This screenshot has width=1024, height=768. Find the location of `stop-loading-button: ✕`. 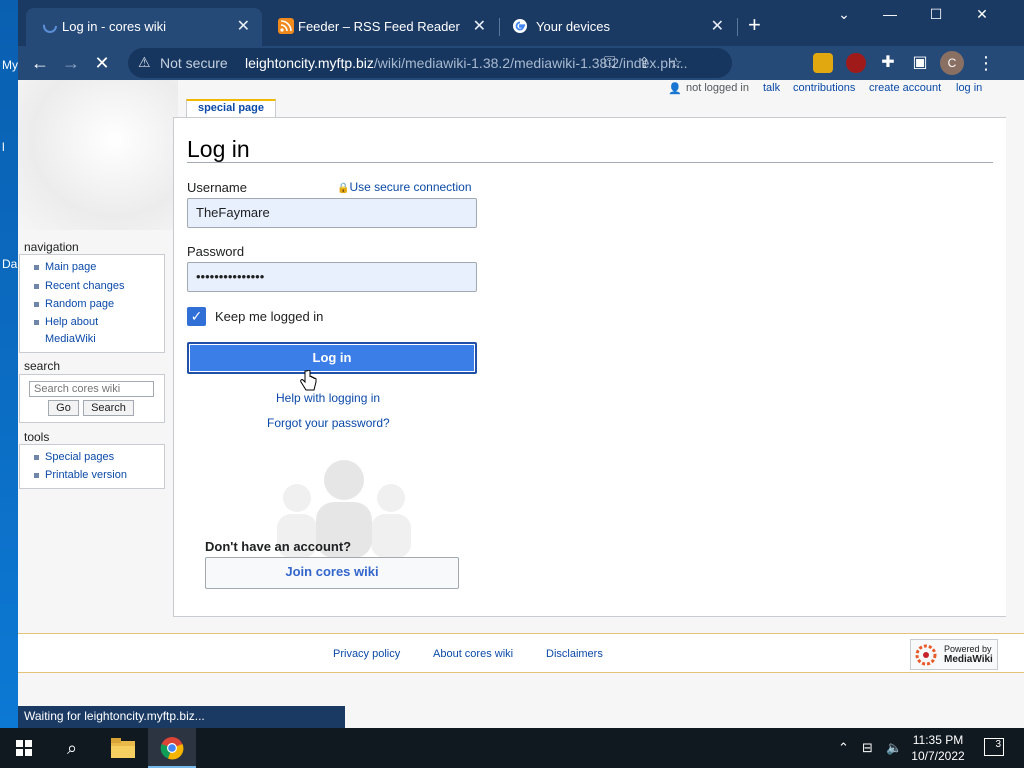

stop-loading-button: ✕ is located at coordinates (102, 63).